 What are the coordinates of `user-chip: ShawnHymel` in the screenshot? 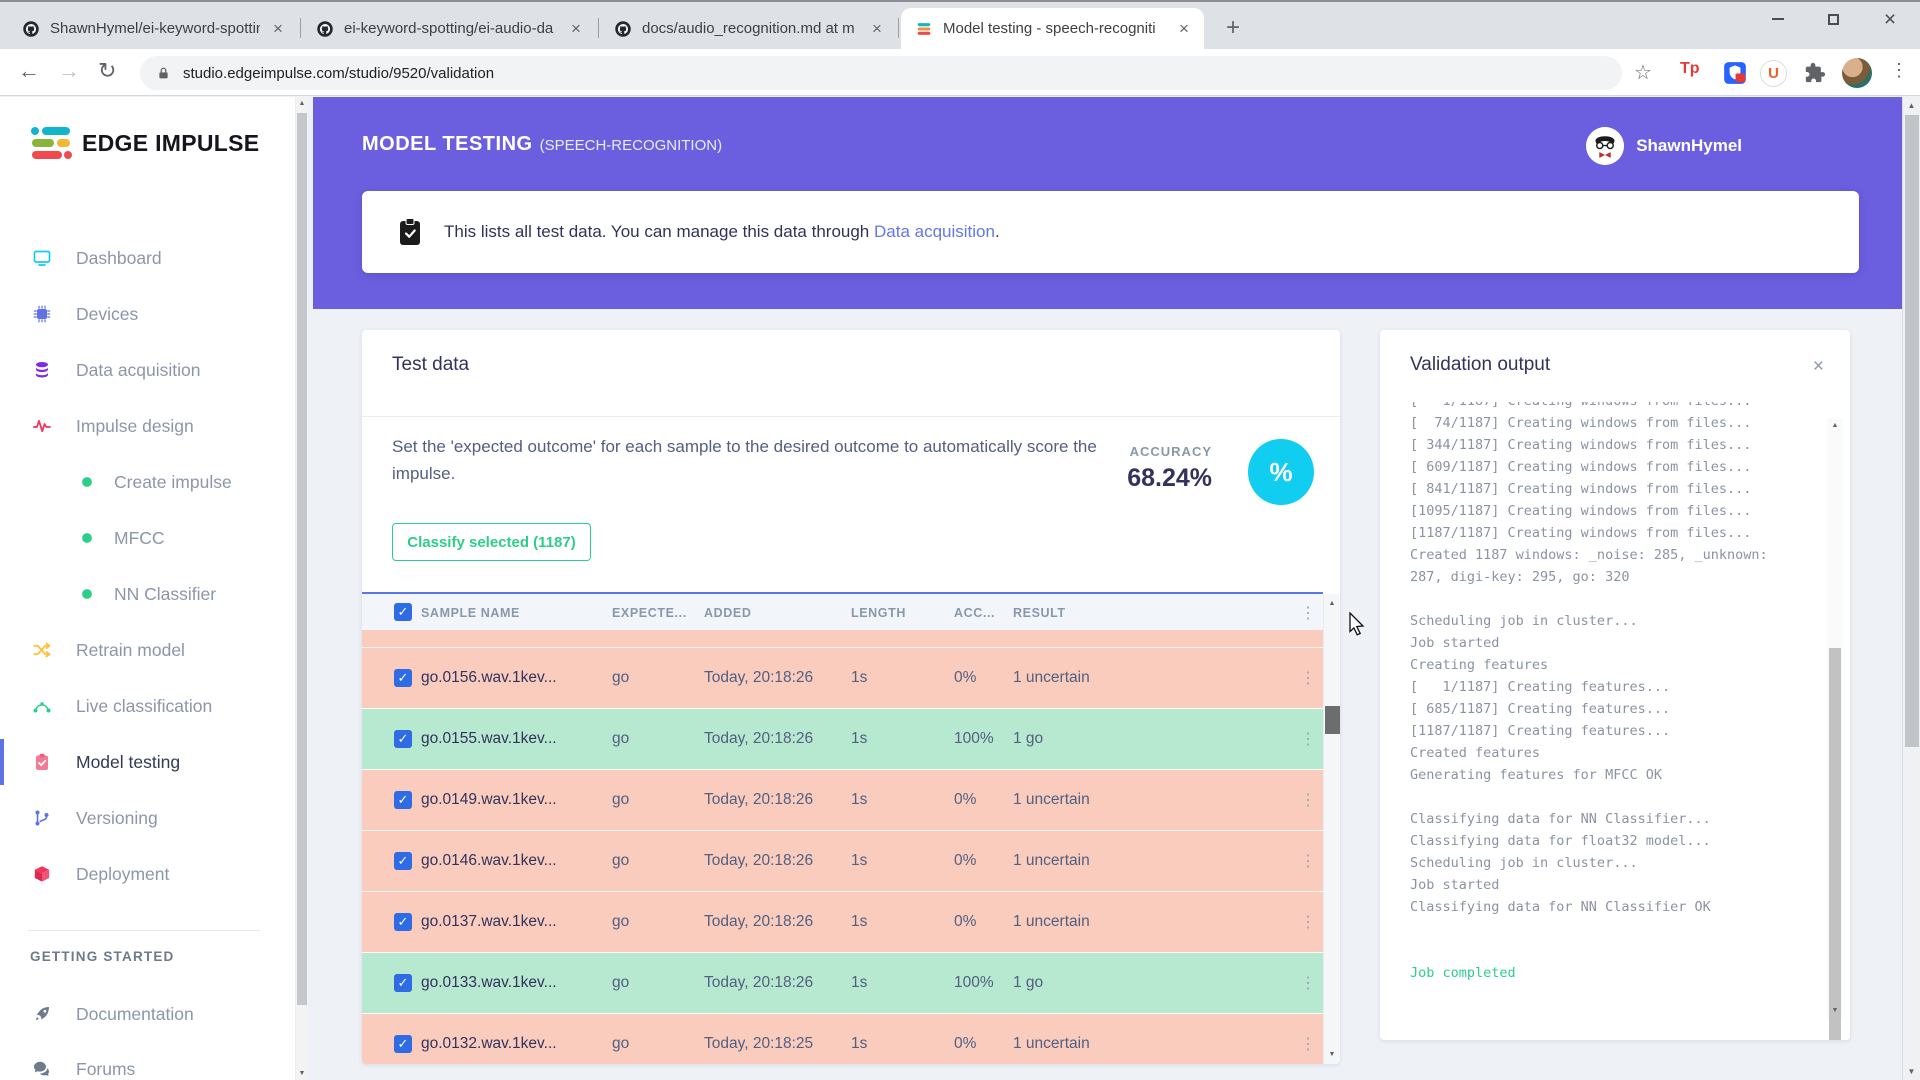 It's located at (1664, 146).